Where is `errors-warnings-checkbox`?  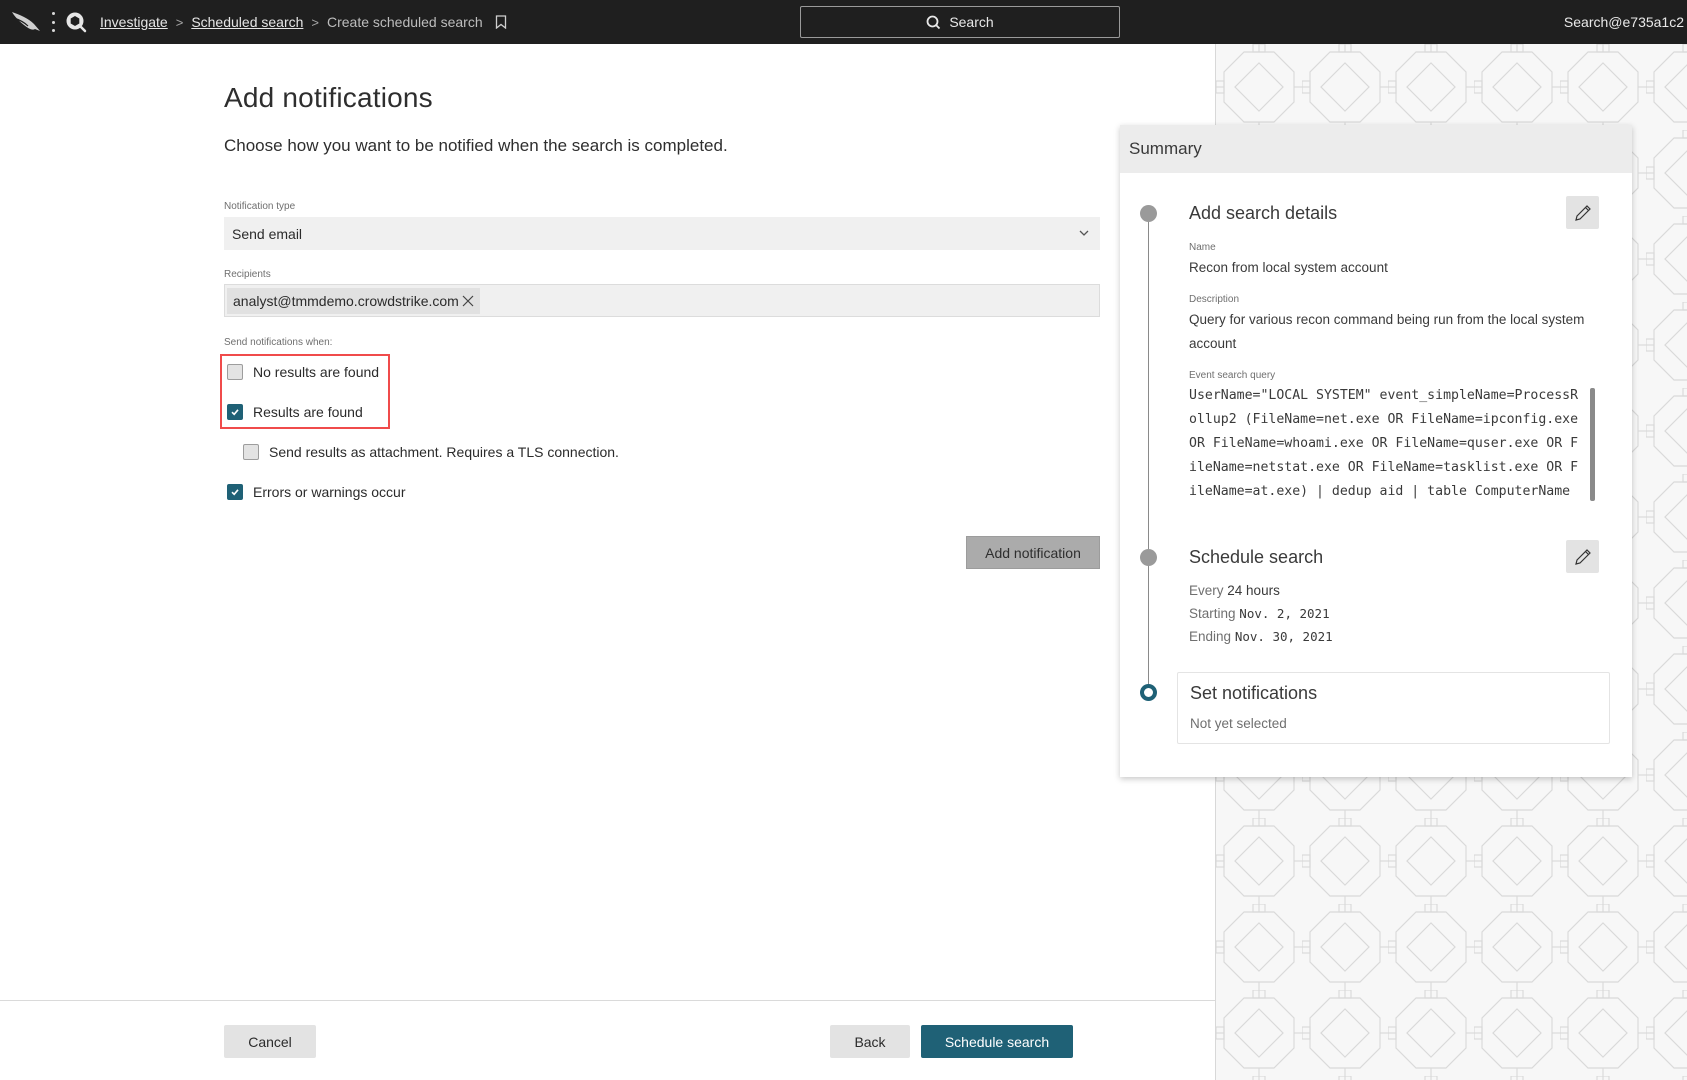 errors-warnings-checkbox is located at coordinates (235, 492).